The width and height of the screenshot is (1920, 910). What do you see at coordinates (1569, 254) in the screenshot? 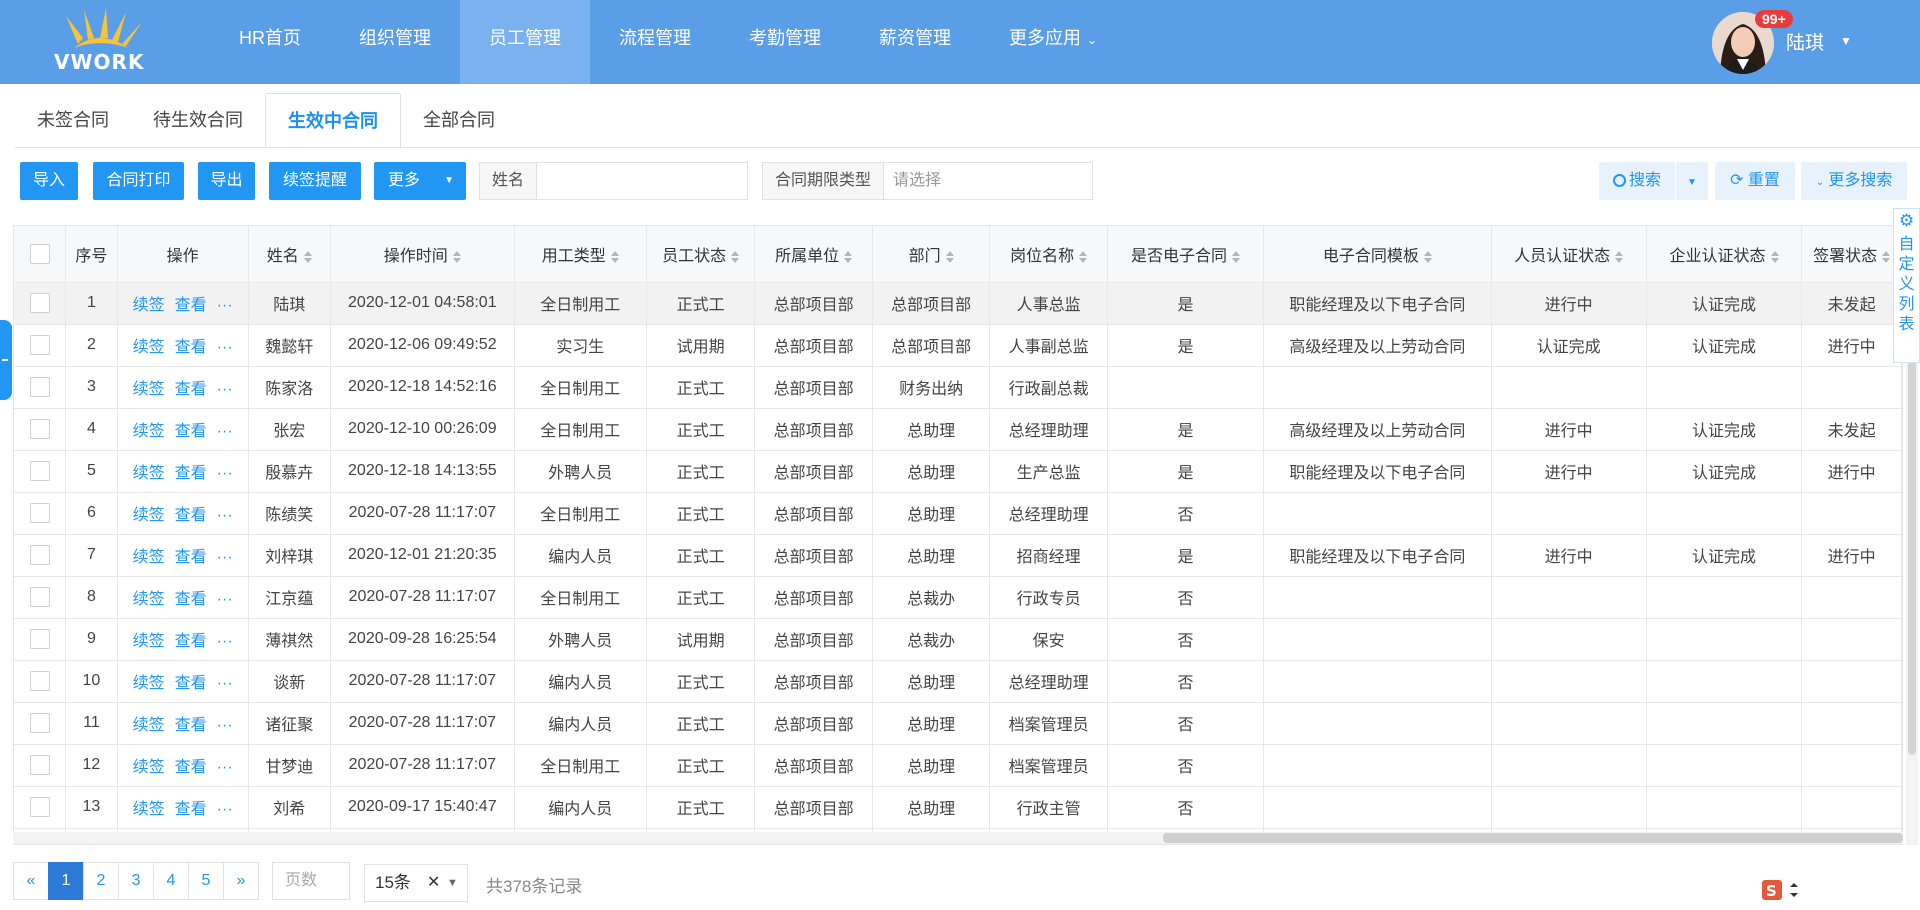
I see `column-header: 人员认证状态` at bounding box center [1569, 254].